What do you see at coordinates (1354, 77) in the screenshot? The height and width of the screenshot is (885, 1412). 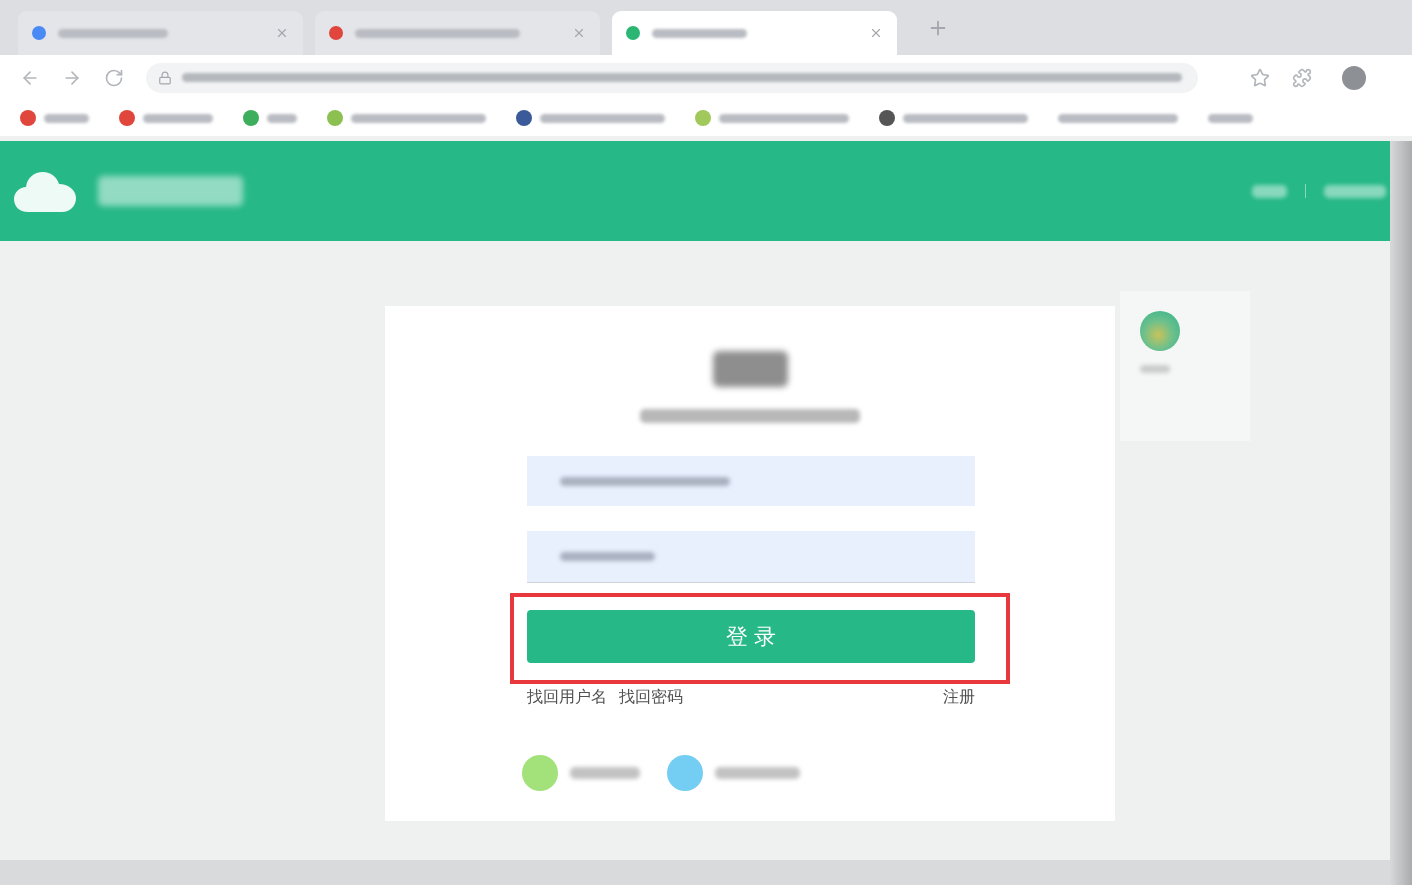 I see `profile-button` at bounding box center [1354, 77].